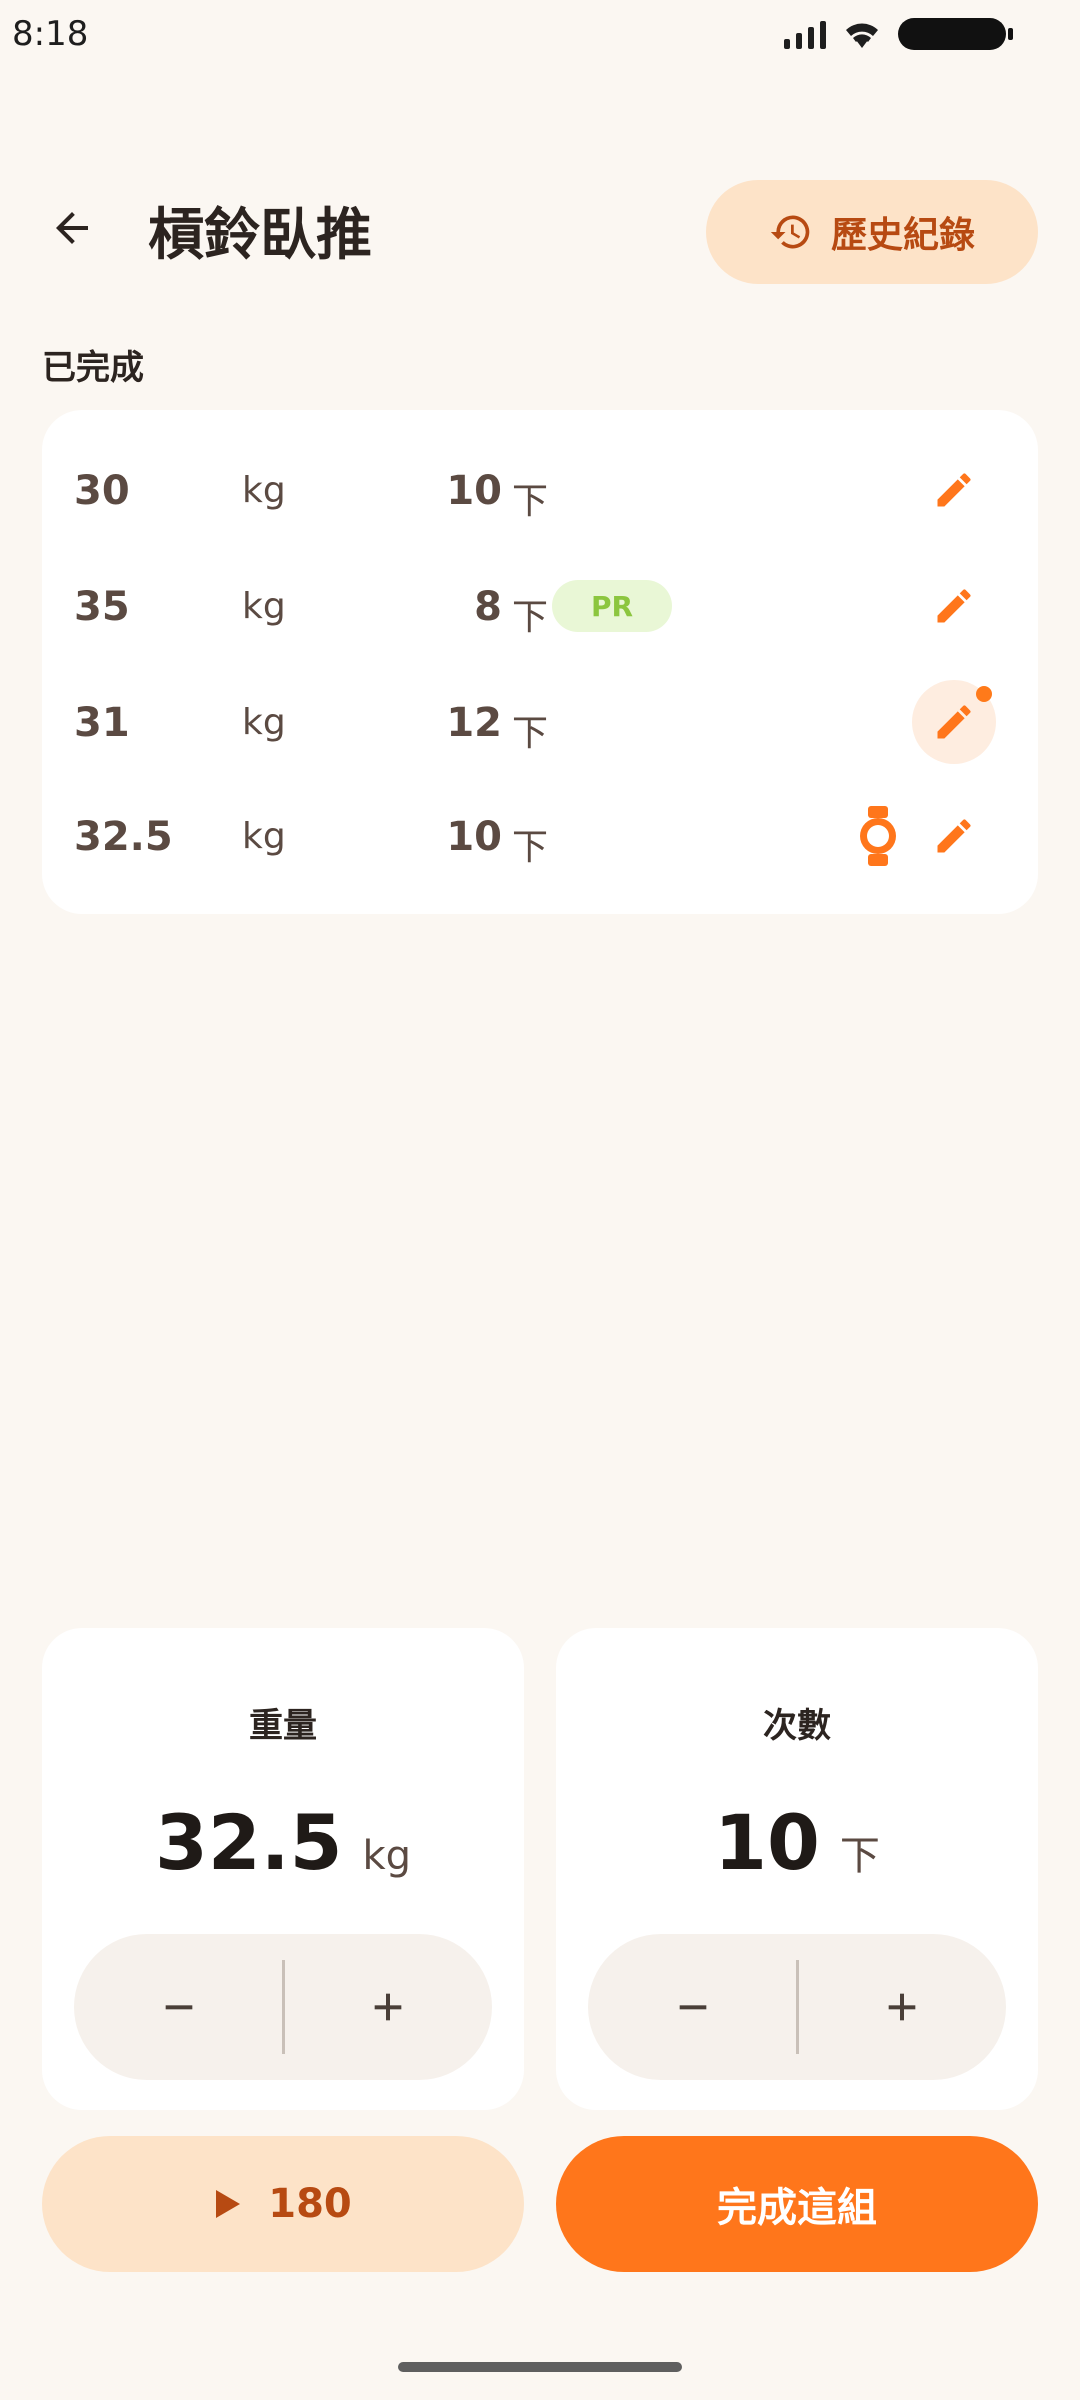  What do you see at coordinates (805, 34) in the screenshot?
I see `cell-signal-icon` at bounding box center [805, 34].